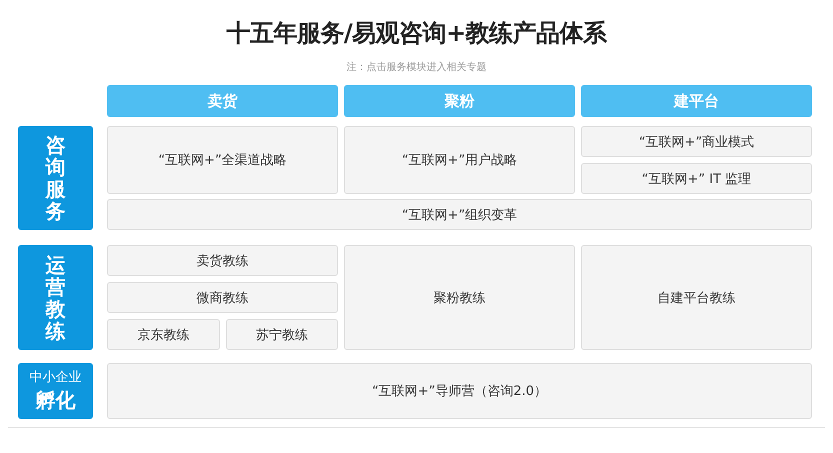 The image size is (833, 453). Describe the element at coordinates (459, 214) in the screenshot. I see `module-tile: “互联网+”组织变革` at that location.